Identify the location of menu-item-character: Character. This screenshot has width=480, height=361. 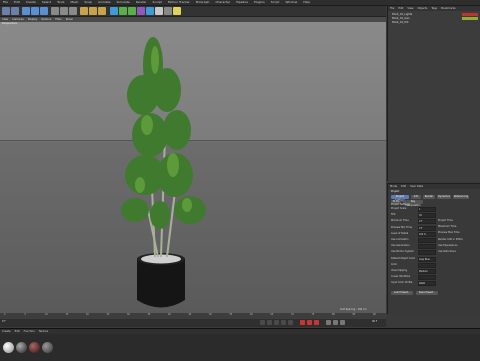
(222, 2).